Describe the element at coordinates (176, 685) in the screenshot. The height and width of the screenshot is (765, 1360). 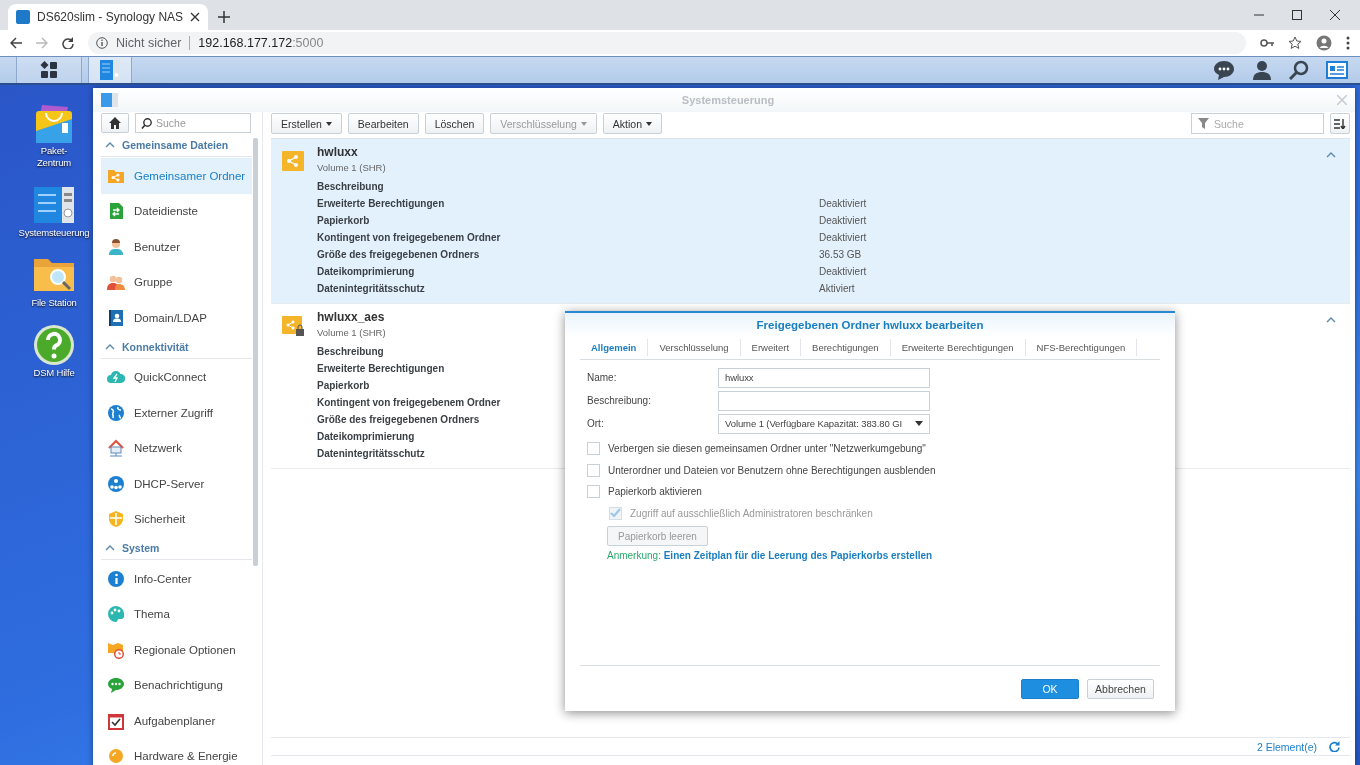
I see `sidebar-item: Benachrichtigung` at that location.